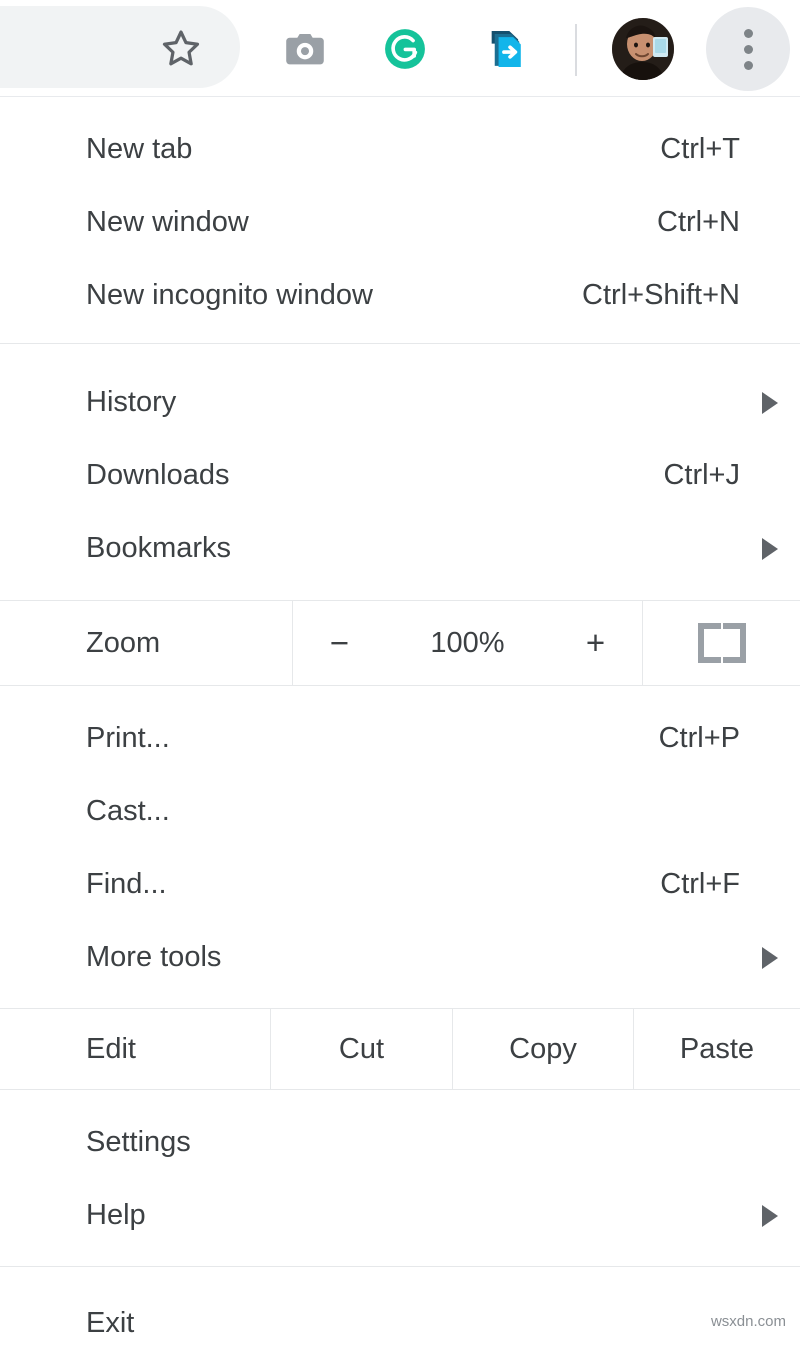  I want to click on bookmark-star-icon, so click(181, 49).